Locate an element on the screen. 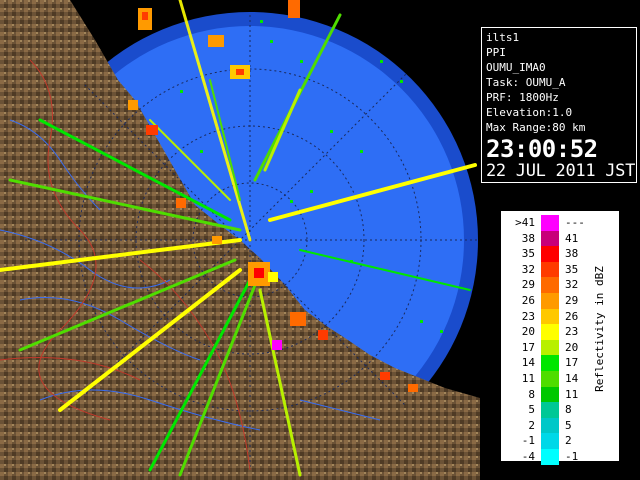 This screenshot has height=480, width=640. legend-row: 35 38 is located at coordinates (560, 254).